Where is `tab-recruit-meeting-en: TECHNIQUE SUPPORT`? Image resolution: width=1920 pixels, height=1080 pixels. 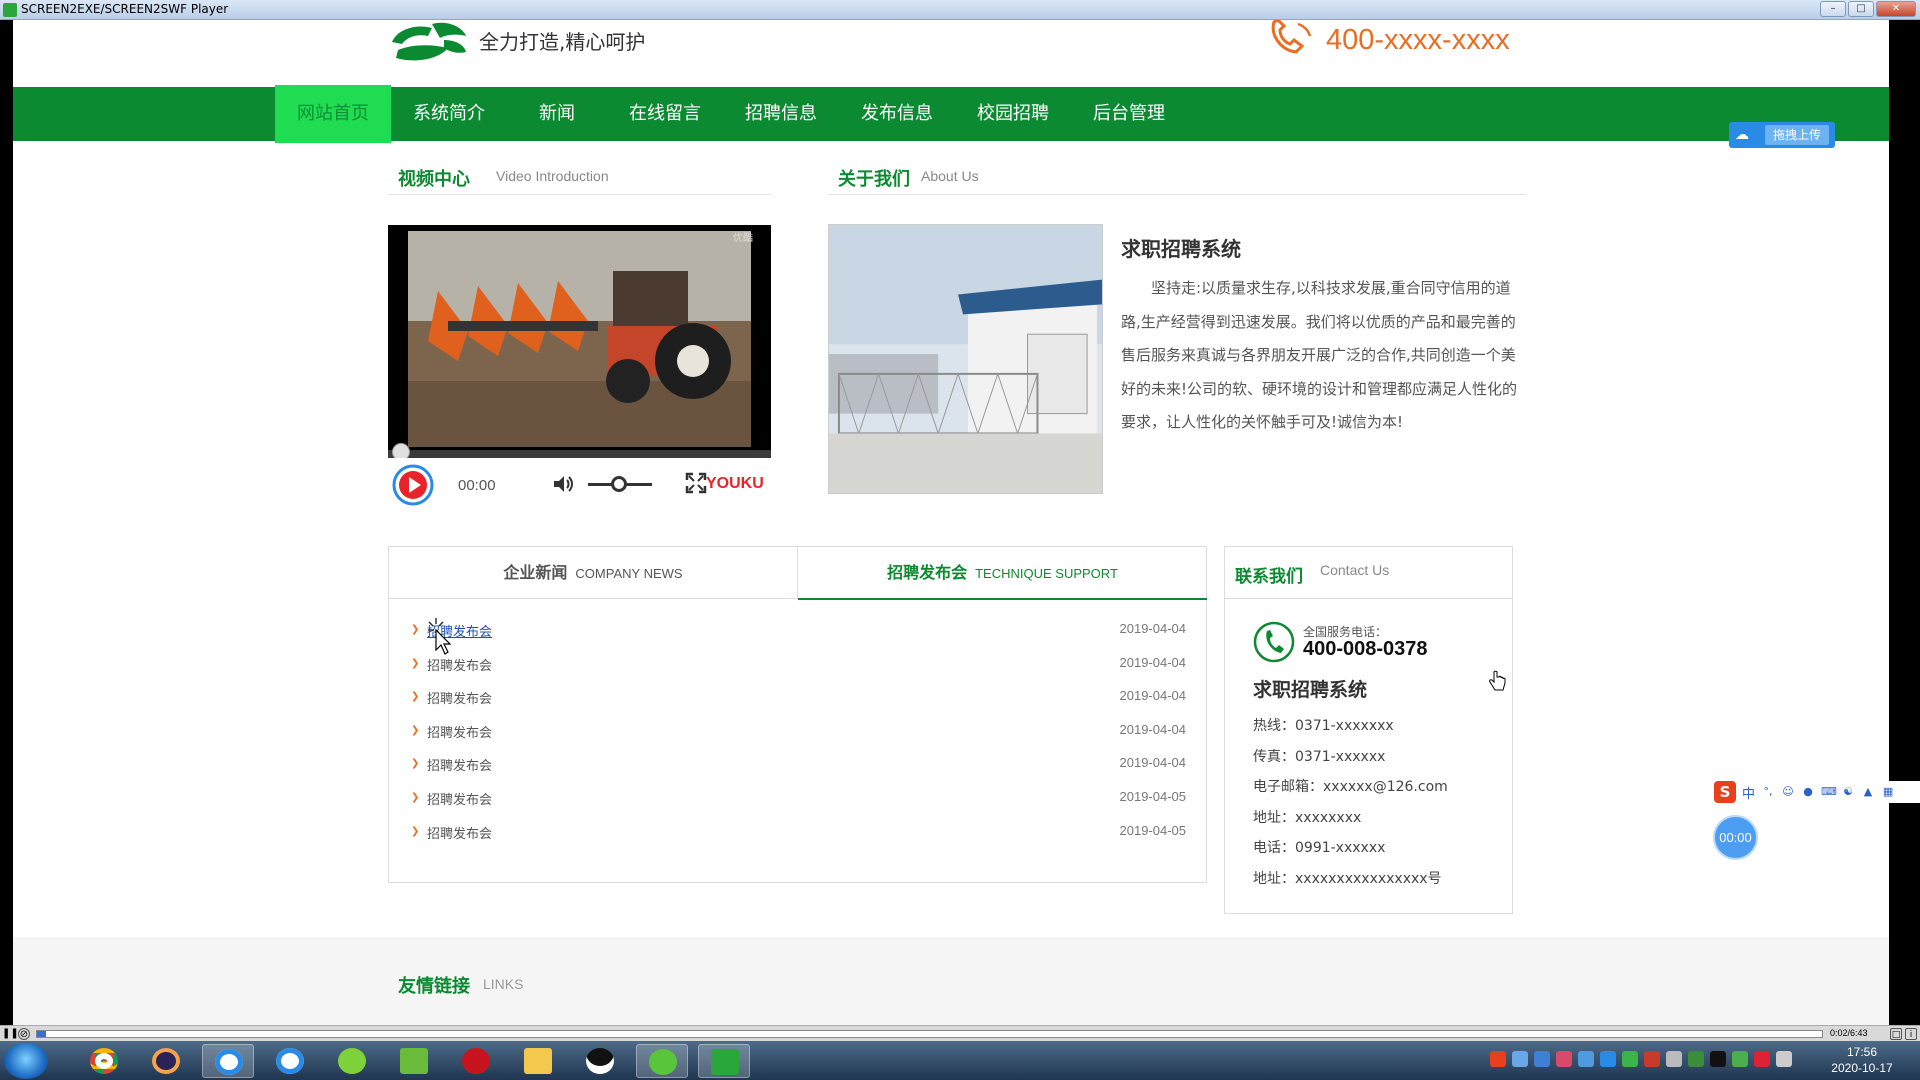 tab-recruit-meeting-en: TECHNIQUE SUPPORT is located at coordinates (1046, 573).